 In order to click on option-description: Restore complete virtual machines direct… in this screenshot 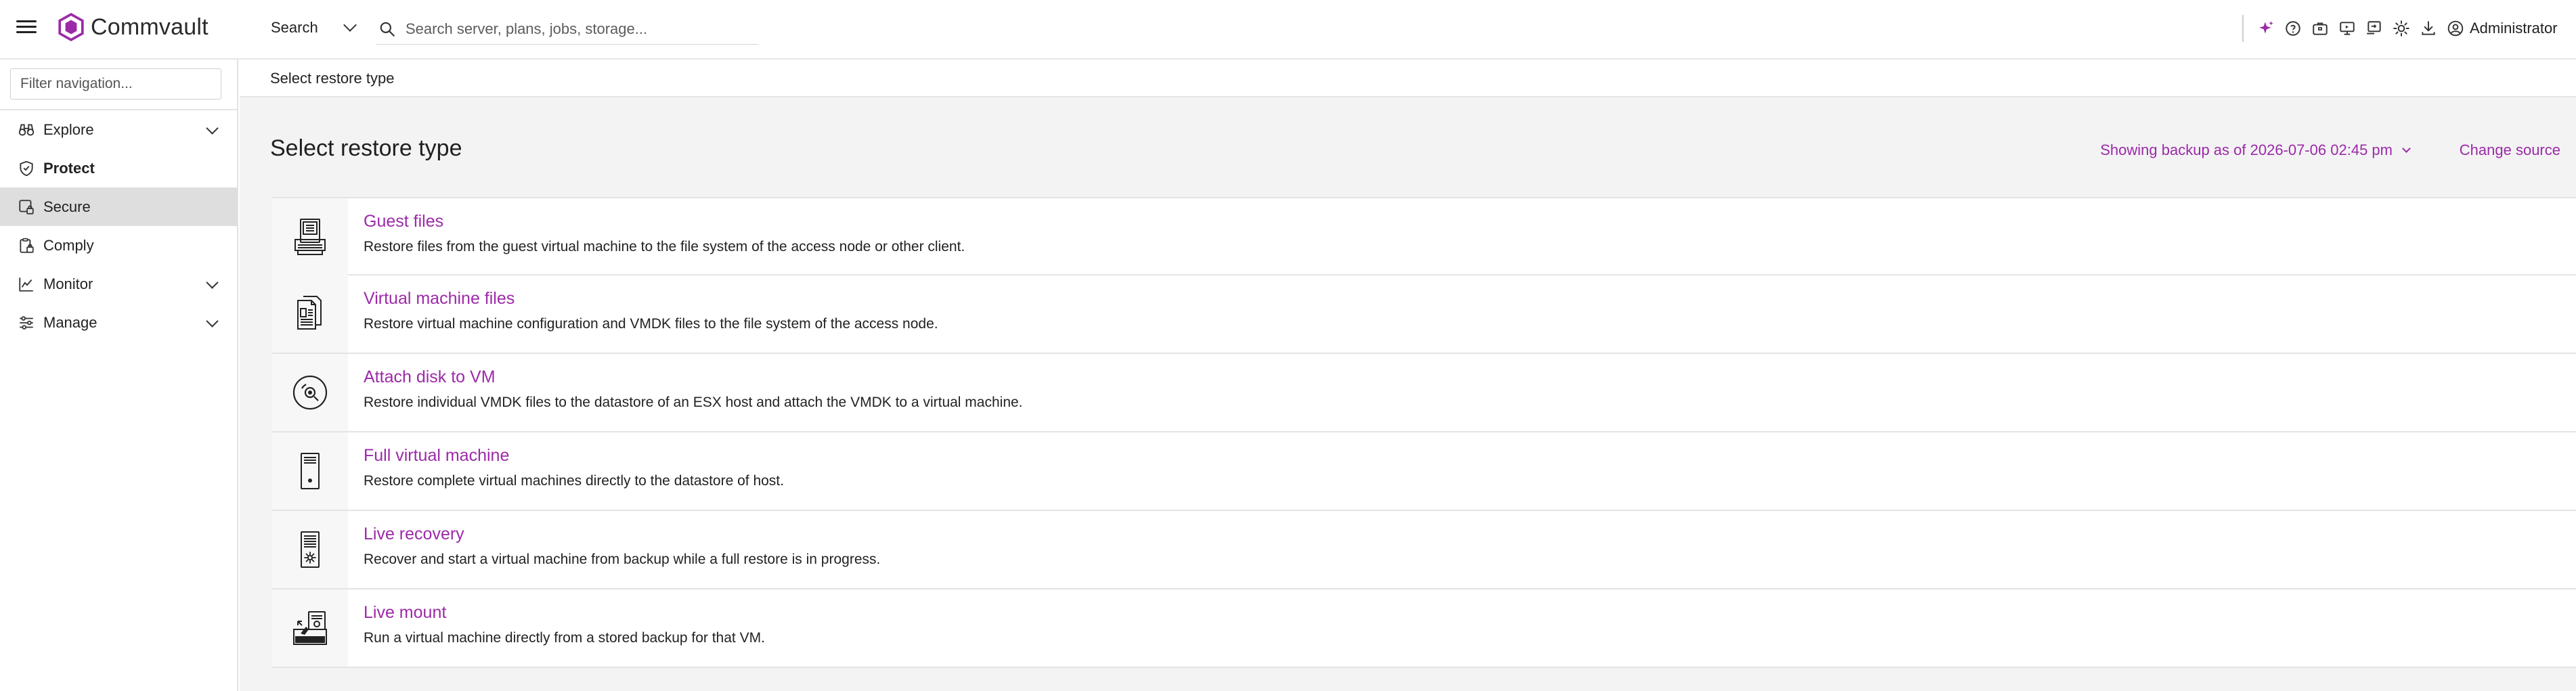, I will do `click(574, 481)`.